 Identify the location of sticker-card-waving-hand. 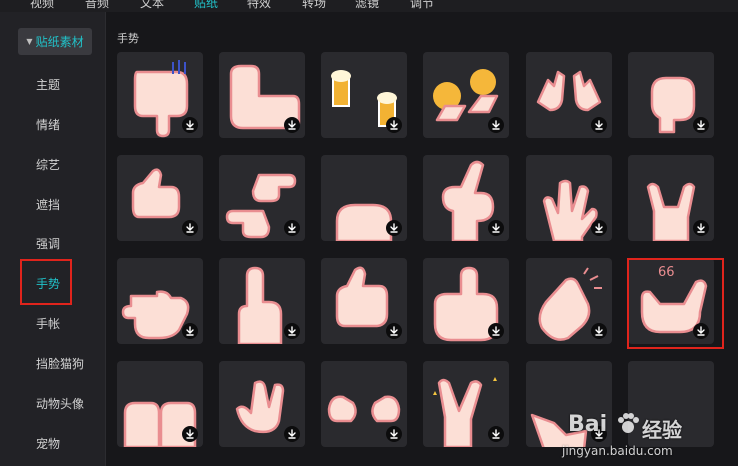
(262, 404).